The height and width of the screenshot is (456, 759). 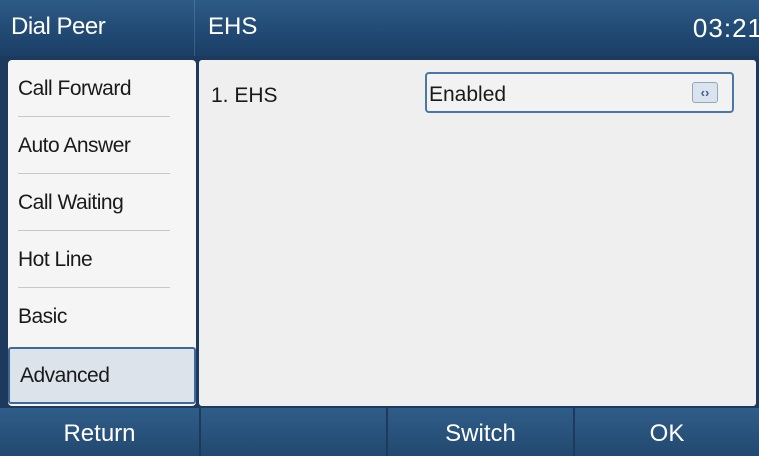 What do you see at coordinates (293, 432) in the screenshot?
I see `softkey-empty` at bounding box center [293, 432].